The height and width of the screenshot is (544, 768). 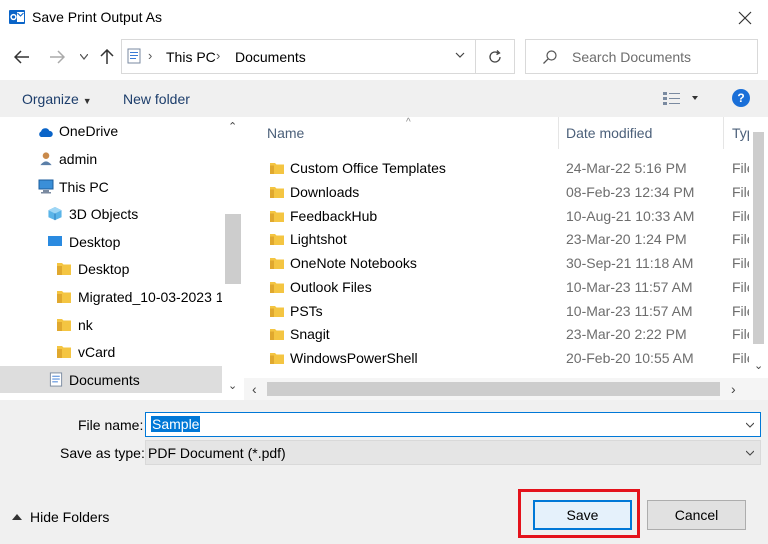 I want to click on file-name: Outlook Files, so click(x=331, y=287).